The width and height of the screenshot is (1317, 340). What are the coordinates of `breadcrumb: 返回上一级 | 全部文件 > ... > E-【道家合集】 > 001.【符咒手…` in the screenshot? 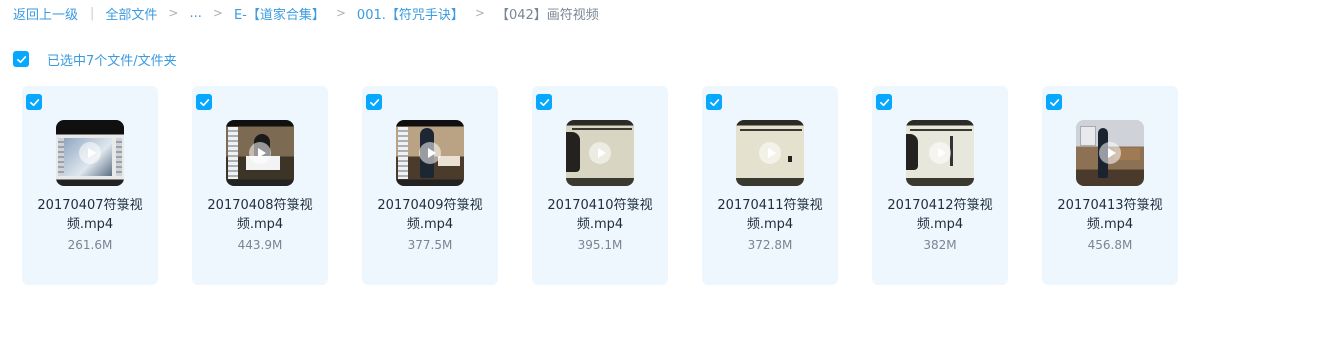 It's located at (306, 13).